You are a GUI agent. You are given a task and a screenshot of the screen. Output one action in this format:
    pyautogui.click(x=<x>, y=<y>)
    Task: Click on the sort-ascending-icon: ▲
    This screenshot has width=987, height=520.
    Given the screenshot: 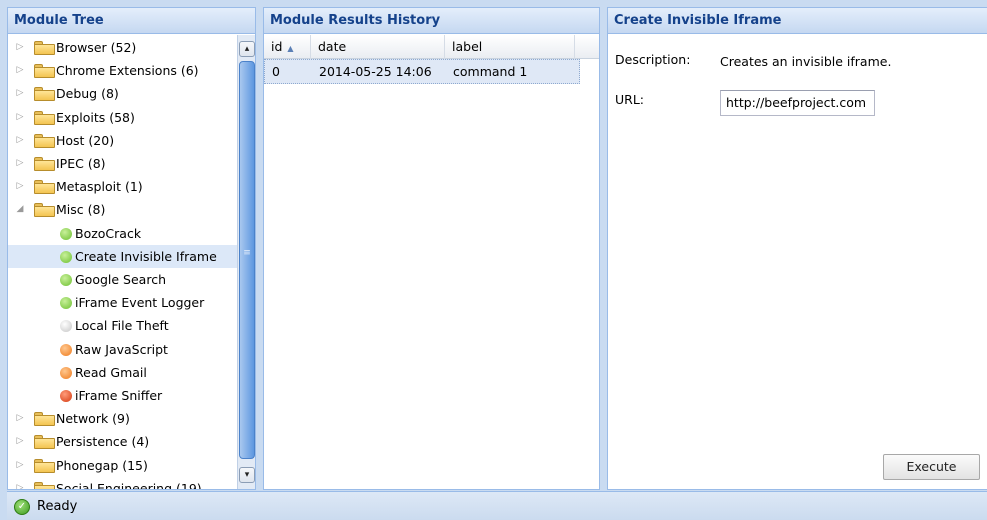 What is the action you would take?
    pyautogui.click(x=290, y=48)
    